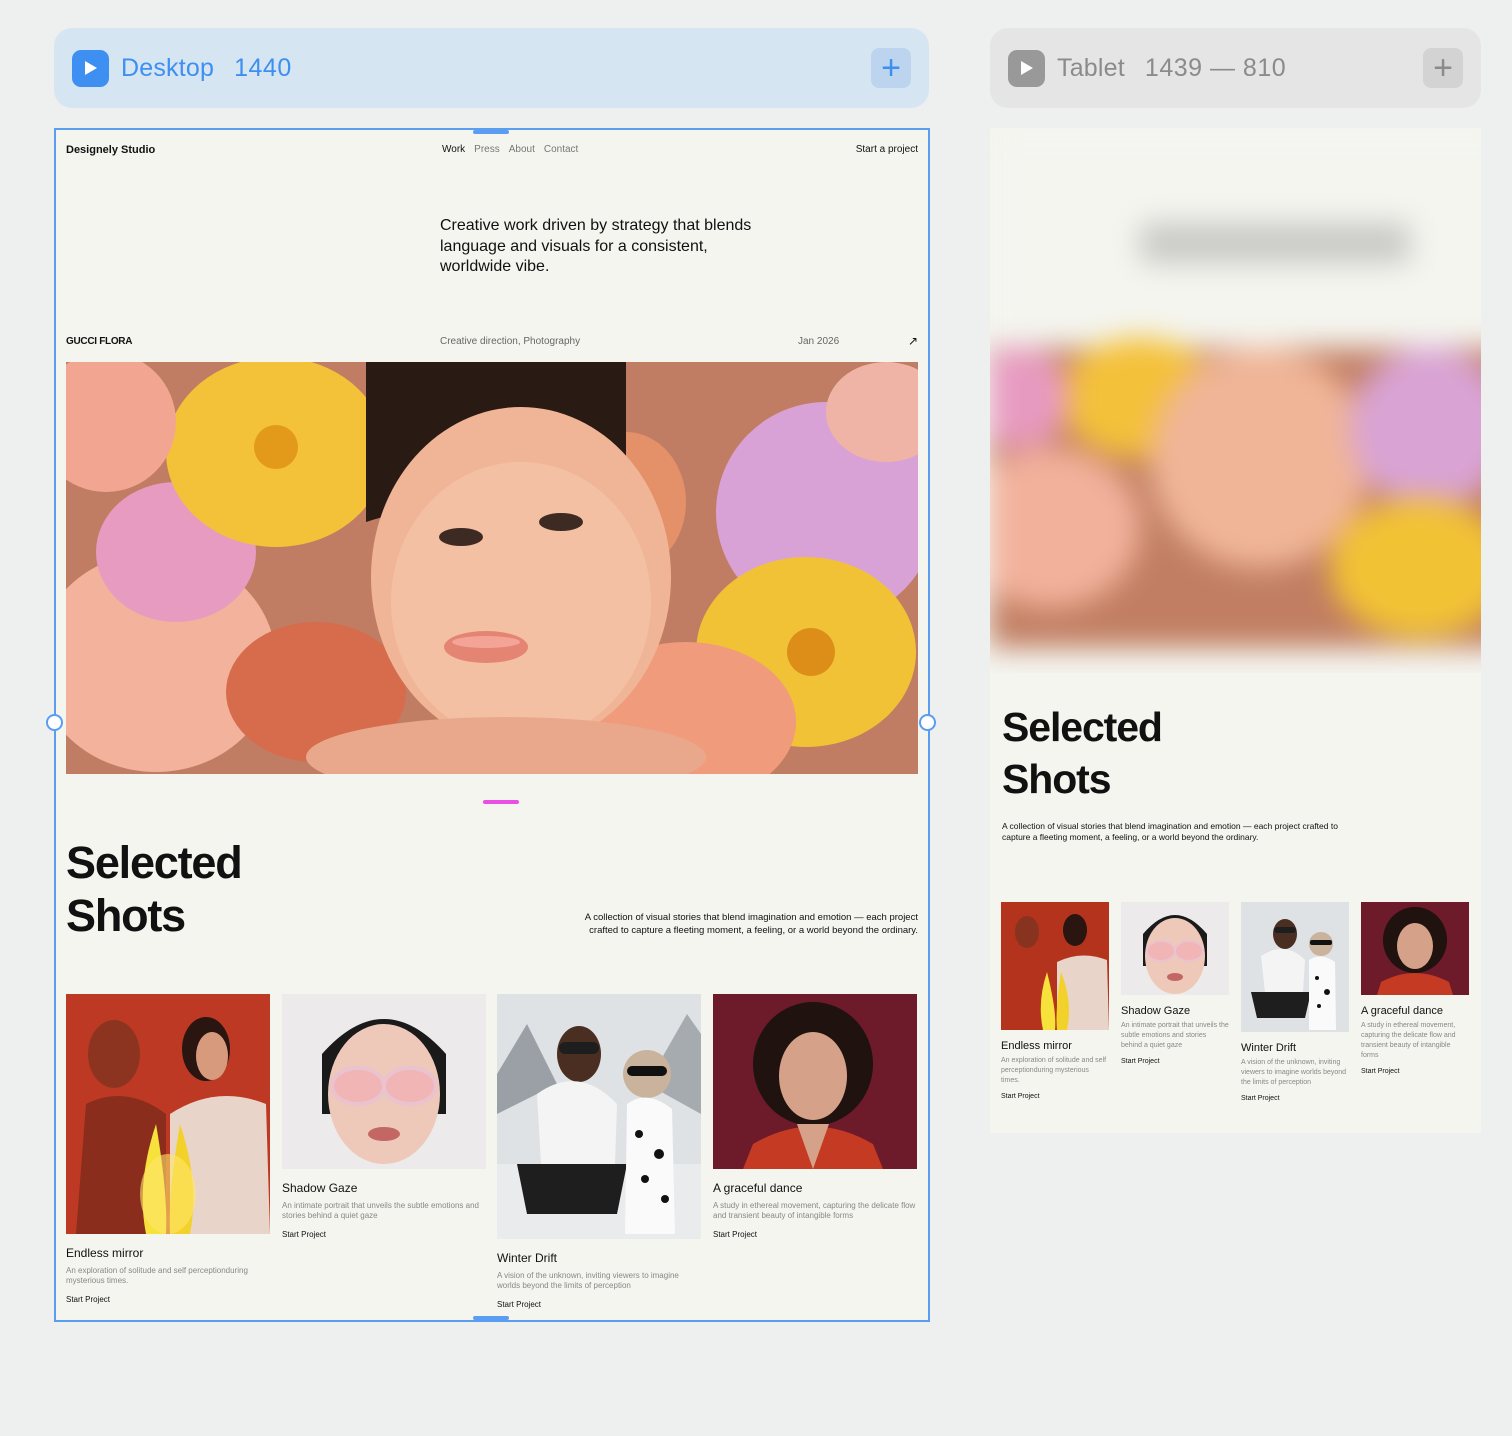 The height and width of the screenshot is (1436, 1512). Describe the element at coordinates (887, 149) in the screenshot. I see `start-project-link: Start a project` at that location.